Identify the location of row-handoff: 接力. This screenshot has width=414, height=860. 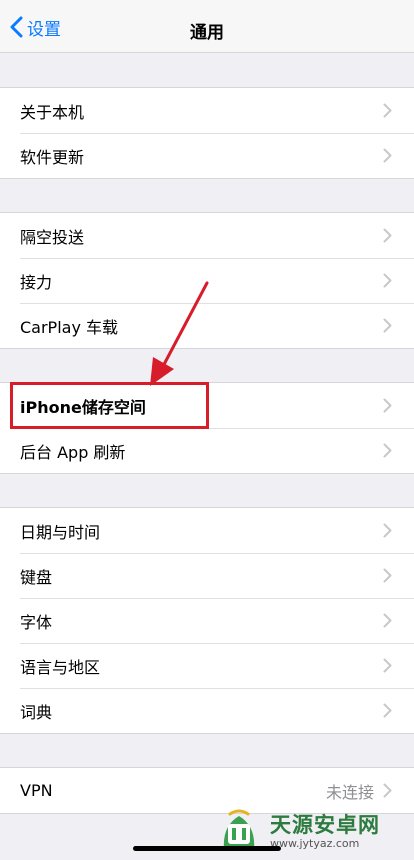
(207, 280).